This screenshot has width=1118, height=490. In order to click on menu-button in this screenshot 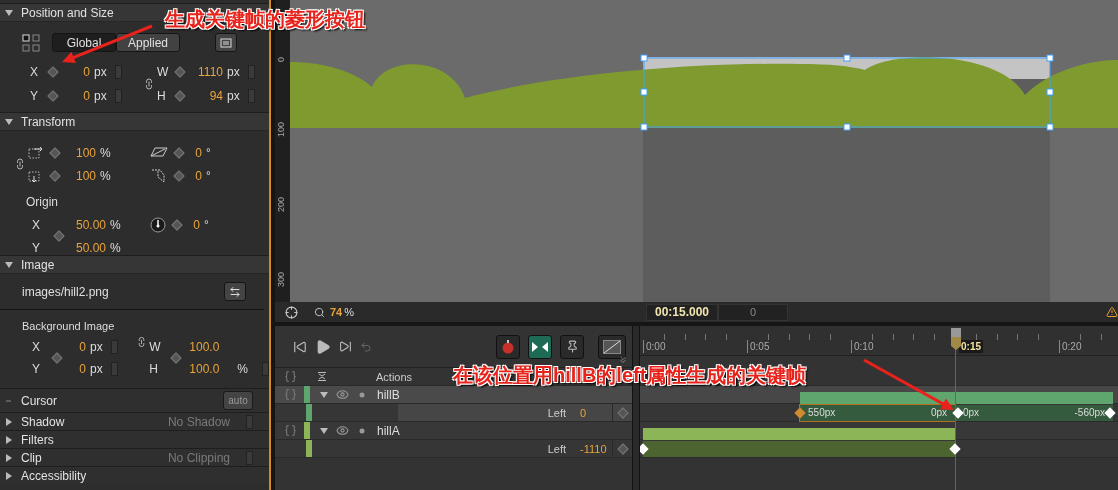, I will do `click(226, 42)`.